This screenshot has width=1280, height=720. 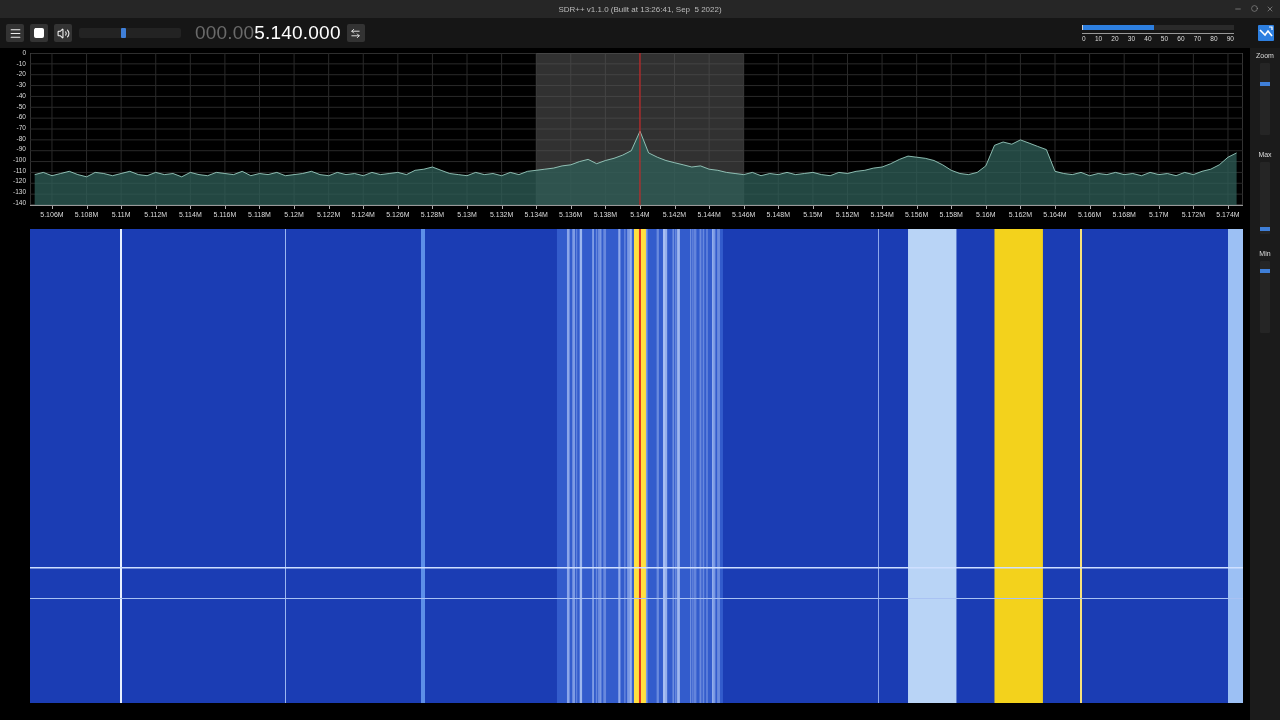 I want to click on menu-icon, so click(x=15, y=33).